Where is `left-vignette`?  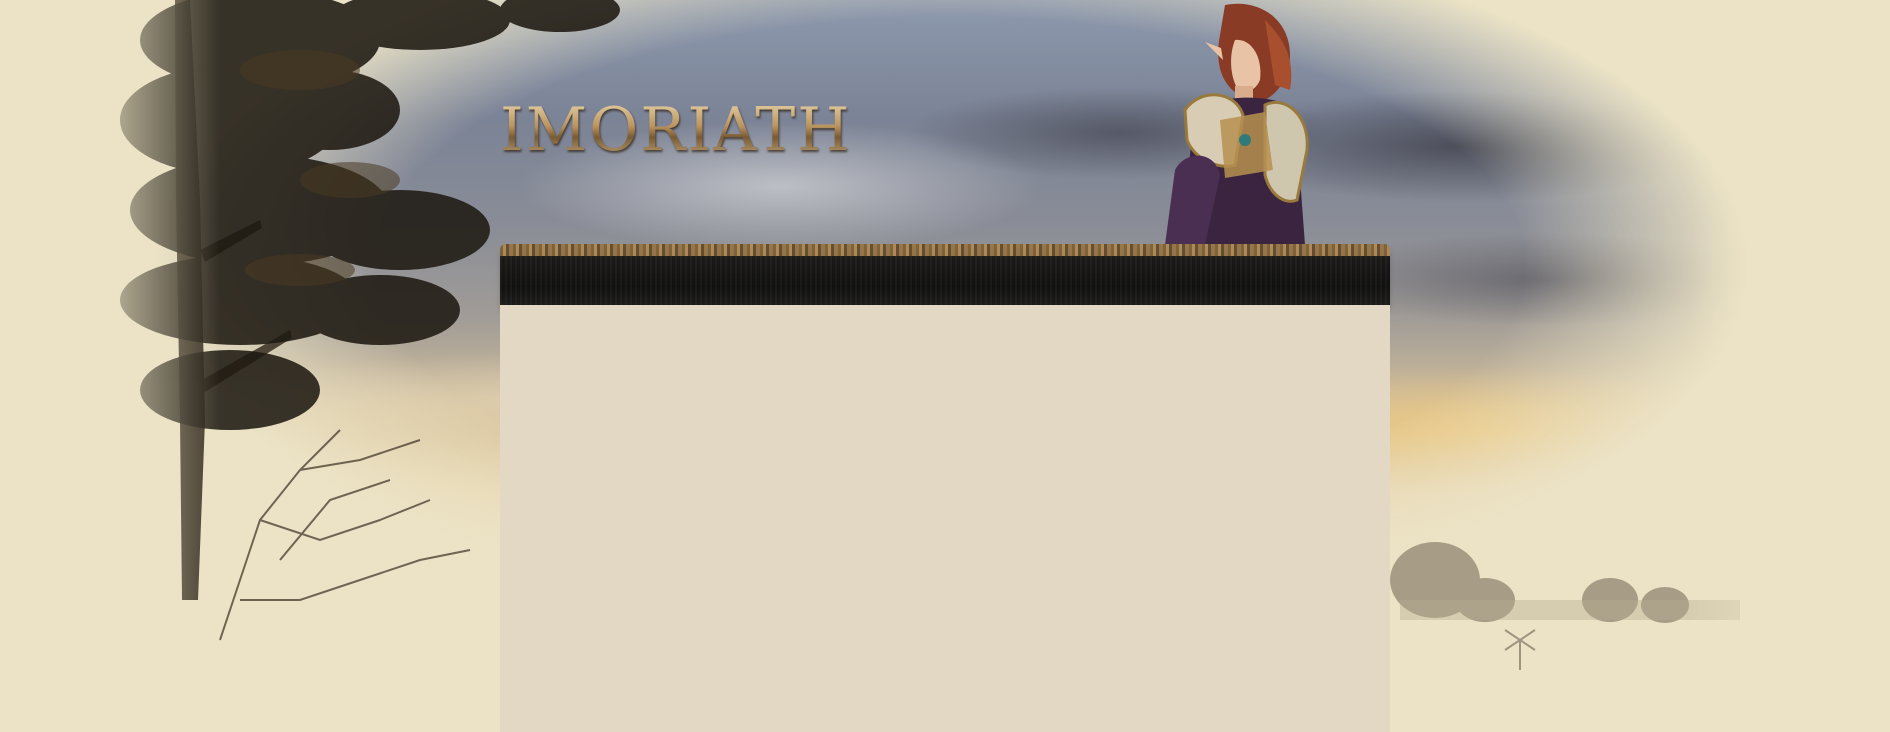
left-vignette is located at coordinates (110, 366).